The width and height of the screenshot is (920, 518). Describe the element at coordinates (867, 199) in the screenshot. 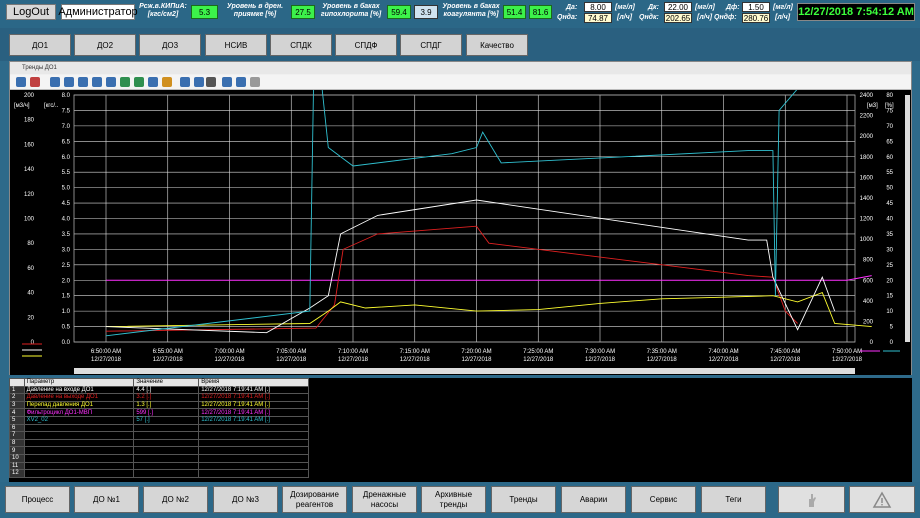

I see `right1-tick: 1400` at that location.